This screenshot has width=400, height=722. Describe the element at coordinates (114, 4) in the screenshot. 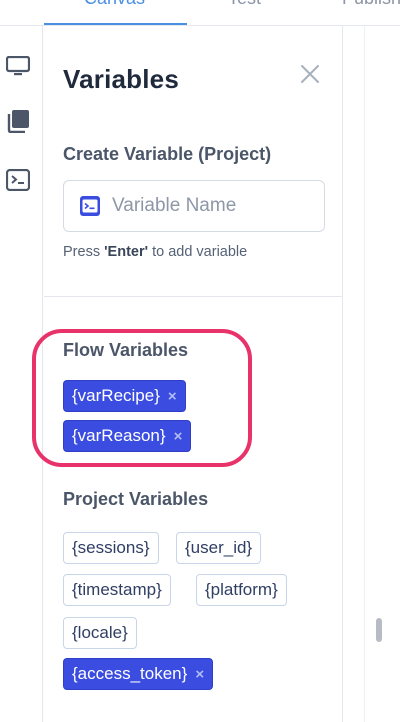

I see `tab-canvas: Canvas` at that location.